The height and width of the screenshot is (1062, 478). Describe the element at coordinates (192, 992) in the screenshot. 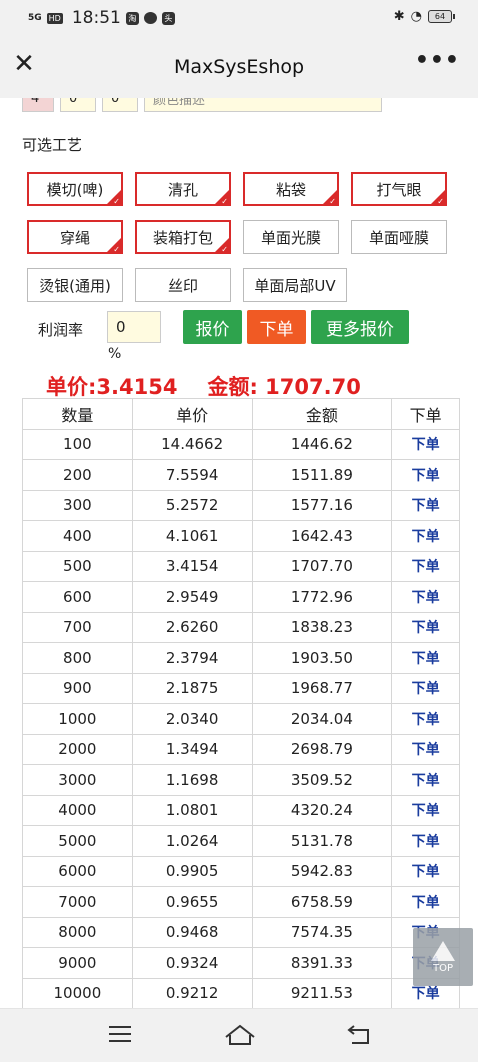

I see `row-unit-price: 0.9212` at that location.